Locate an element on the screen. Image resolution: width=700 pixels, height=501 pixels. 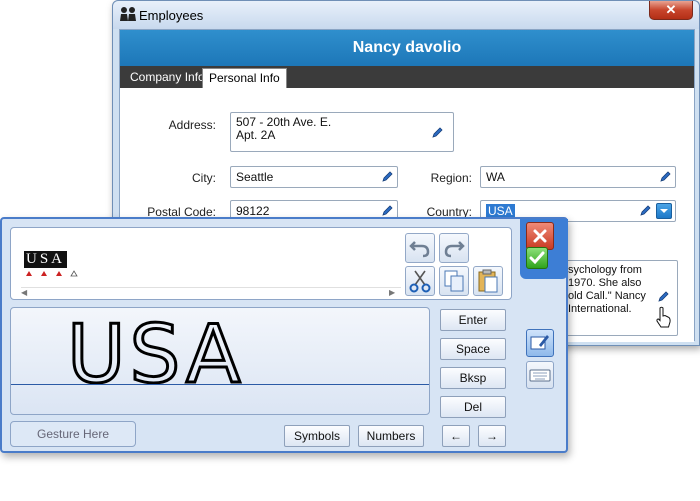
employee-name: Nancy davolio is located at coordinates (407, 47).